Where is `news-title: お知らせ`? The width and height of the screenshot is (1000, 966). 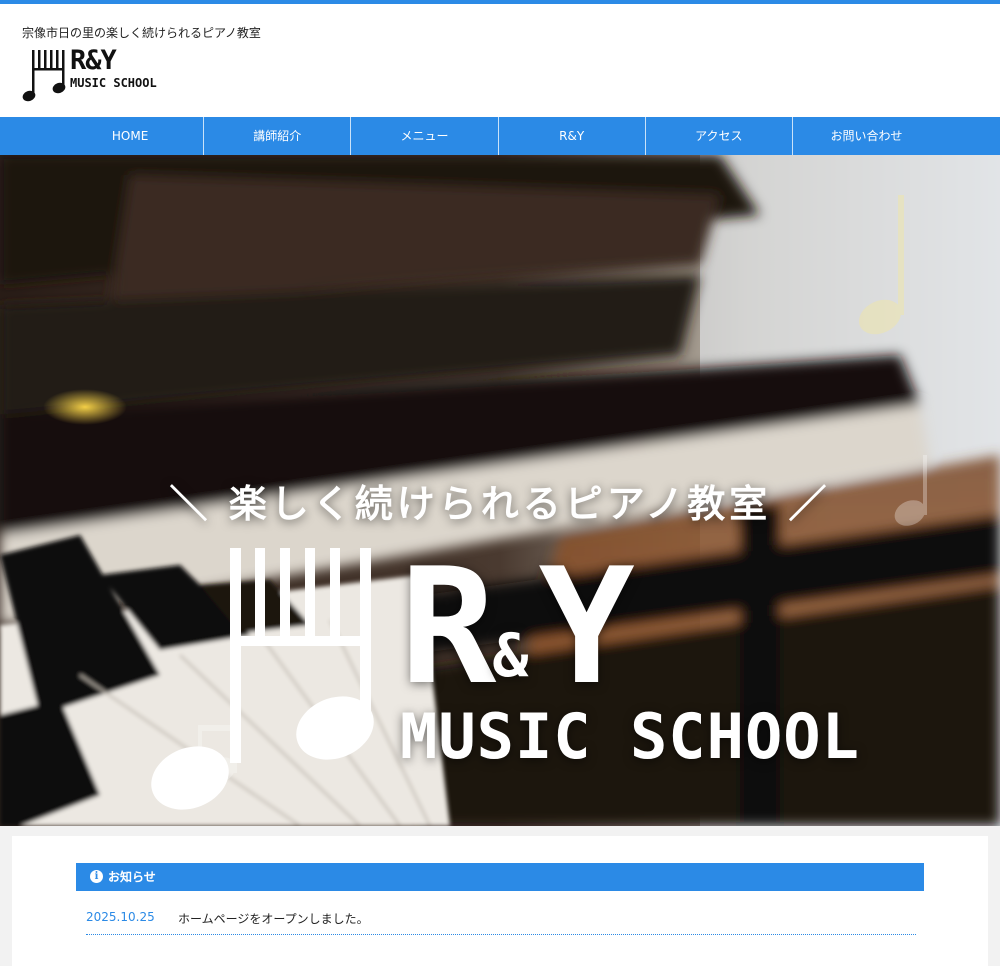
news-title: お知らせ is located at coordinates (132, 877).